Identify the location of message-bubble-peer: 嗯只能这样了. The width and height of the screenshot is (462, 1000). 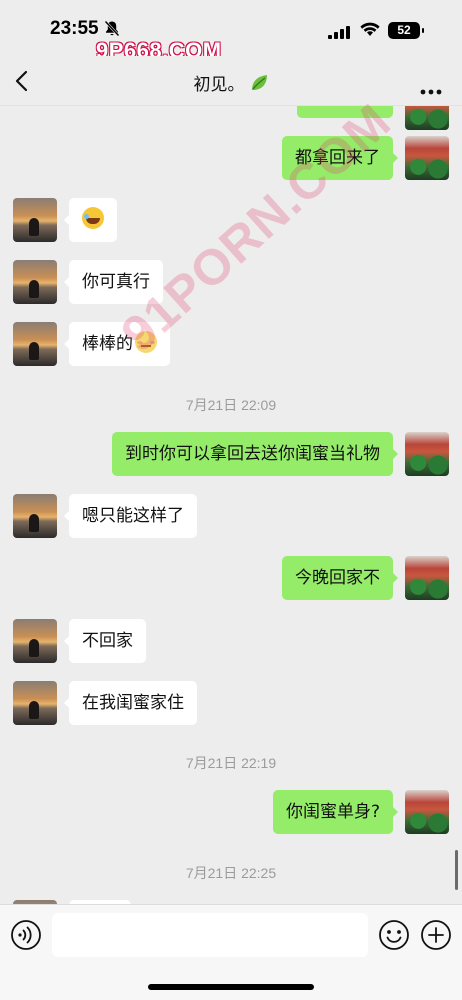
(130, 516).